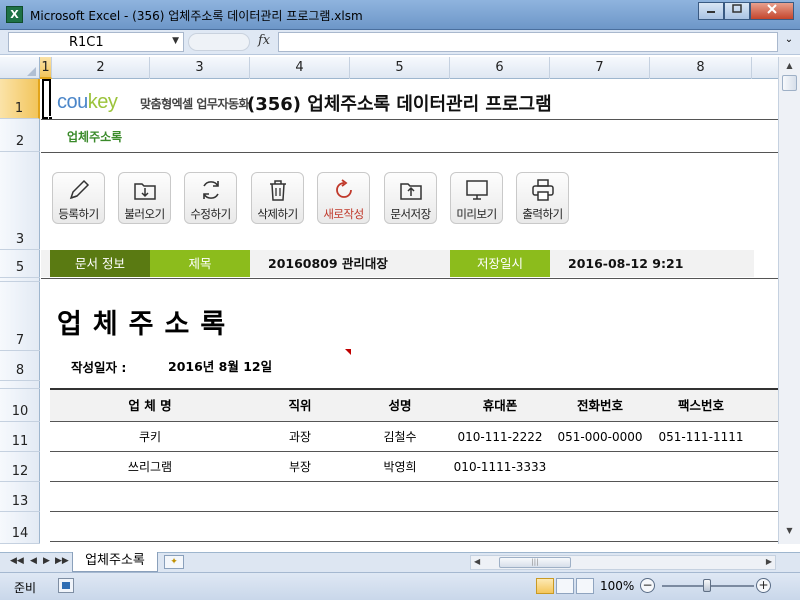 This screenshot has height=600, width=800. What do you see at coordinates (145, 191) in the screenshot?
I see `folder-download-icon` at bounding box center [145, 191].